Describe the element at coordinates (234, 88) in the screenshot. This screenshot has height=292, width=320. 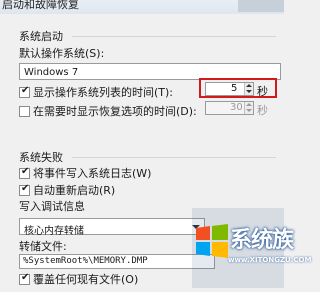
I see `show-os-list-value: 5` at that location.